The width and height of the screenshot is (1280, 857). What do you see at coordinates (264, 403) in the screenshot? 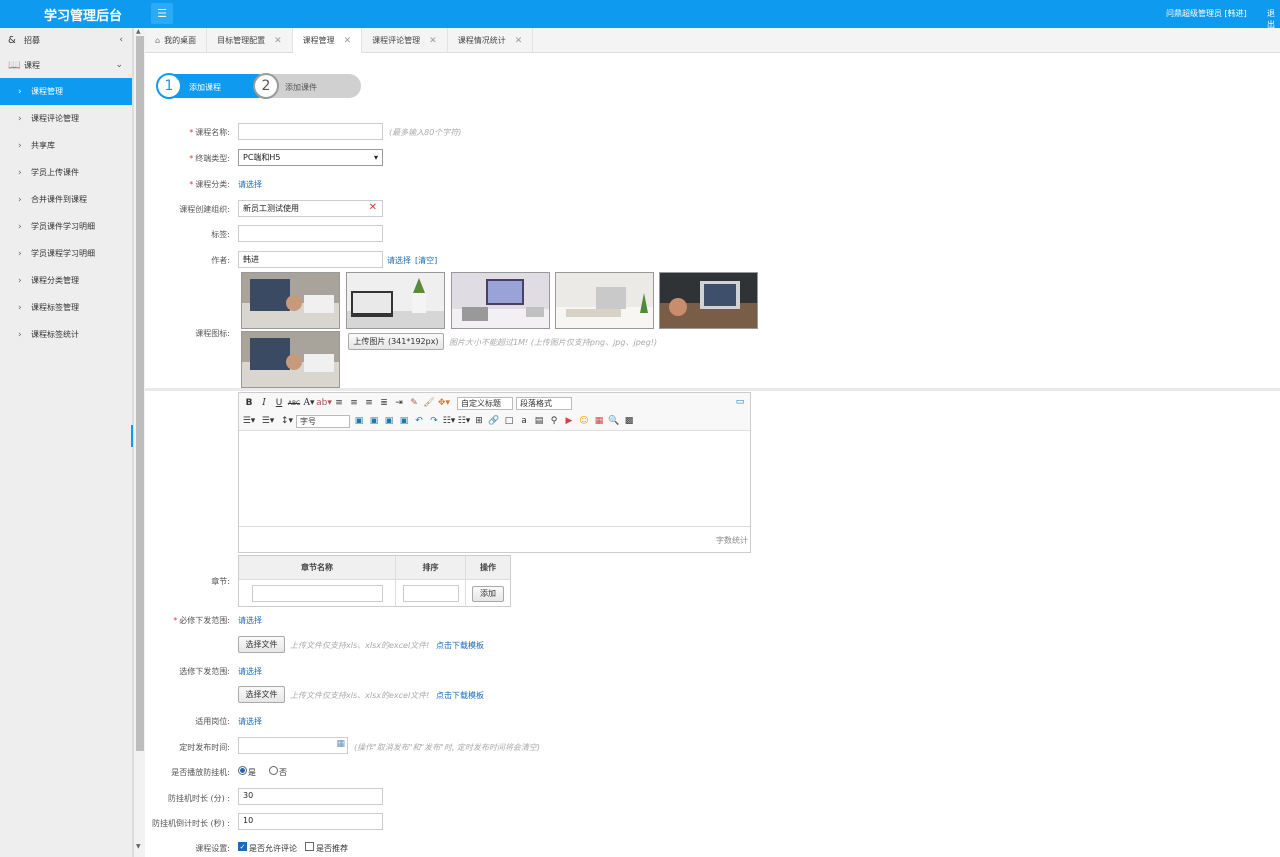
I see `italic-icon: I` at bounding box center [264, 403].